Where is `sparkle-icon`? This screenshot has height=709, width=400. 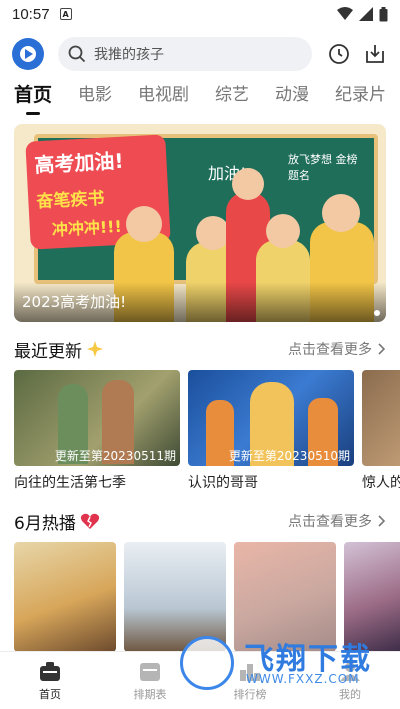 sparkle-icon is located at coordinates (95, 349).